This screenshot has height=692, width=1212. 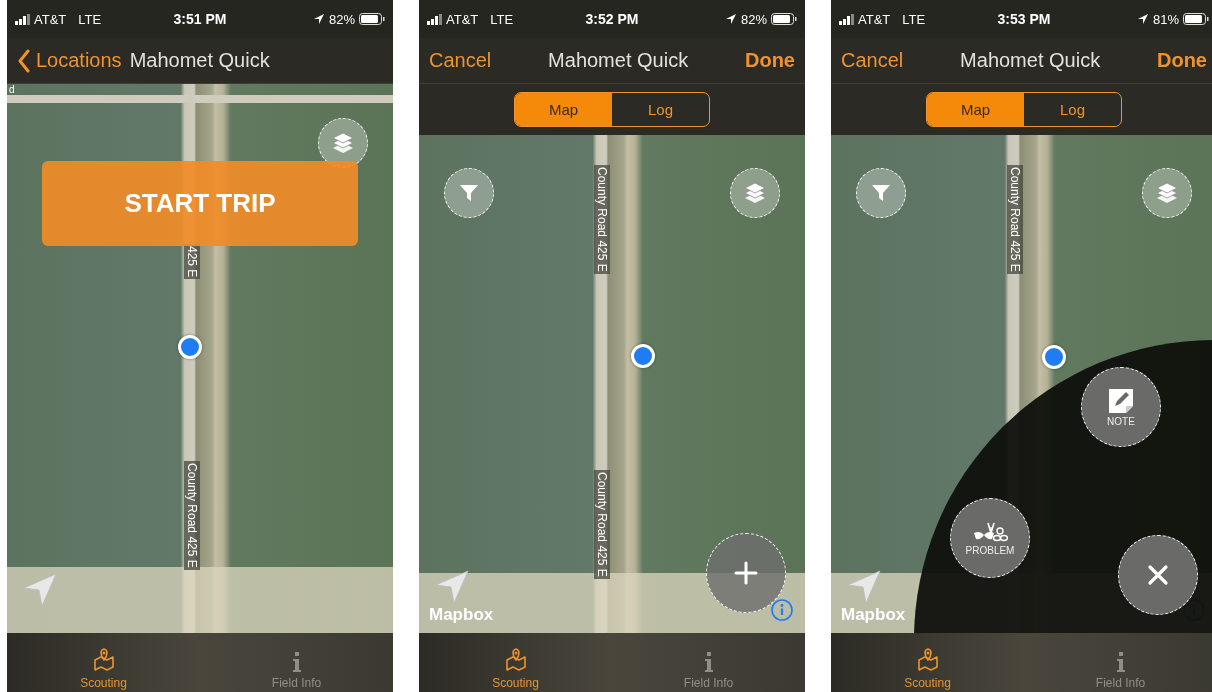 What do you see at coordinates (23, 60) in the screenshot?
I see `chevron-left-icon` at bounding box center [23, 60].